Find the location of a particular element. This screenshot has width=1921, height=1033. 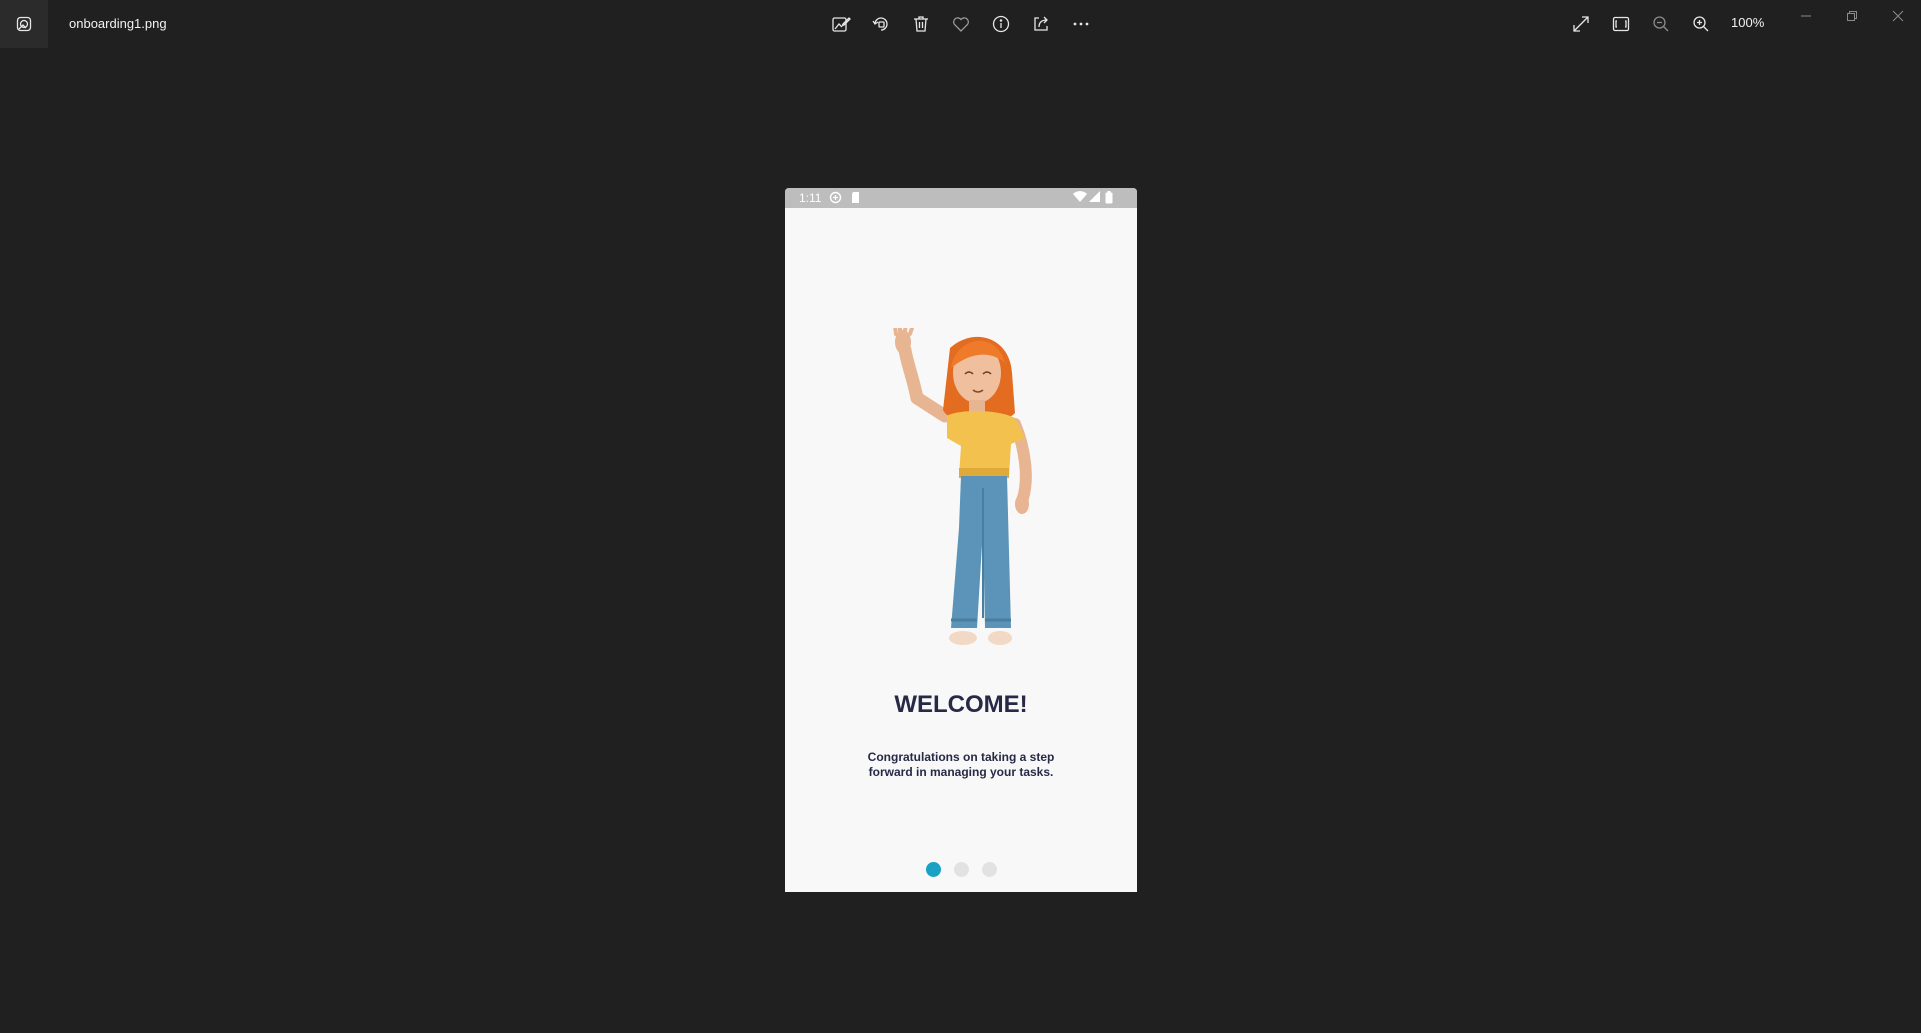

more-button is located at coordinates (1081, 24).